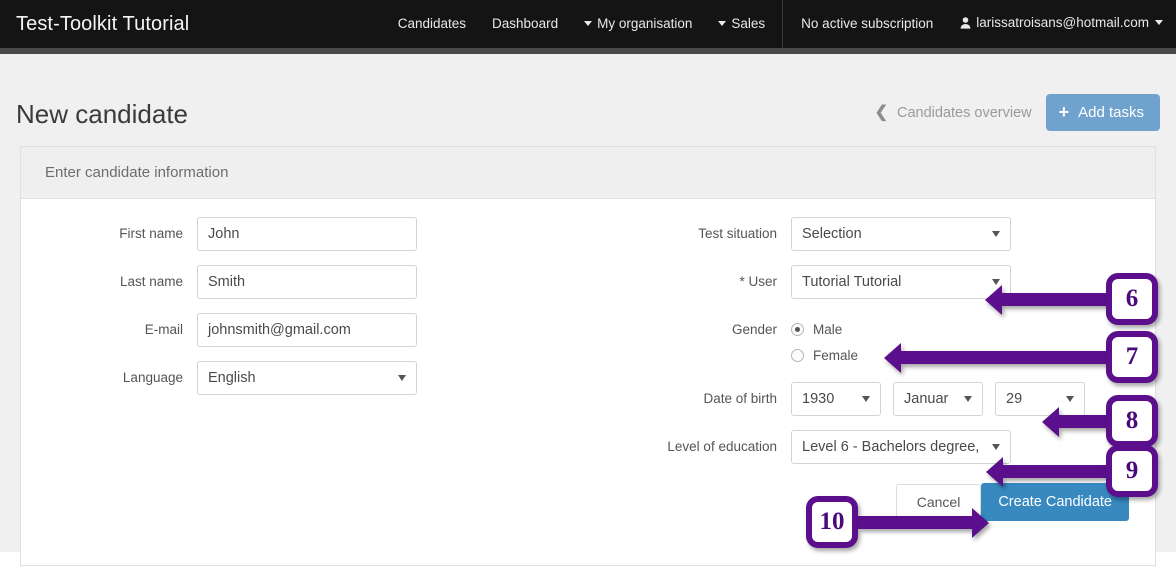 This screenshot has height=566, width=1176. Describe the element at coordinates (783, 24) in the screenshot. I see `navbar-divider` at that location.